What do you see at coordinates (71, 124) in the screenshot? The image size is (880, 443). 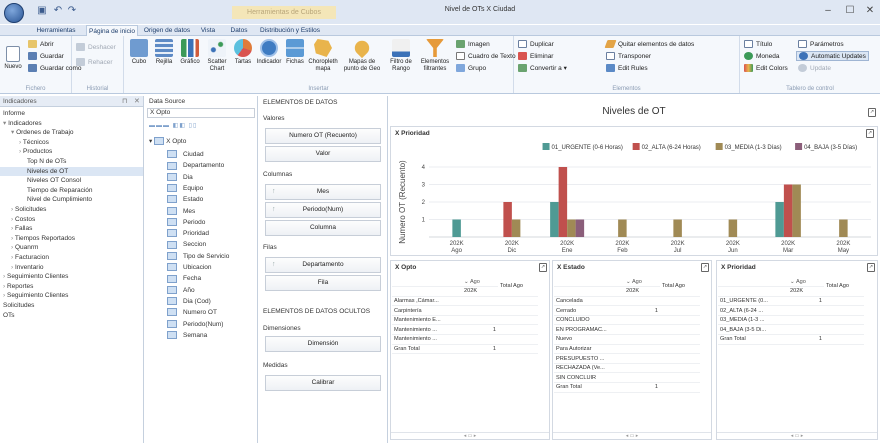 I see `tree-item: ▾ Indicadores` at bounding box center [71, 124].